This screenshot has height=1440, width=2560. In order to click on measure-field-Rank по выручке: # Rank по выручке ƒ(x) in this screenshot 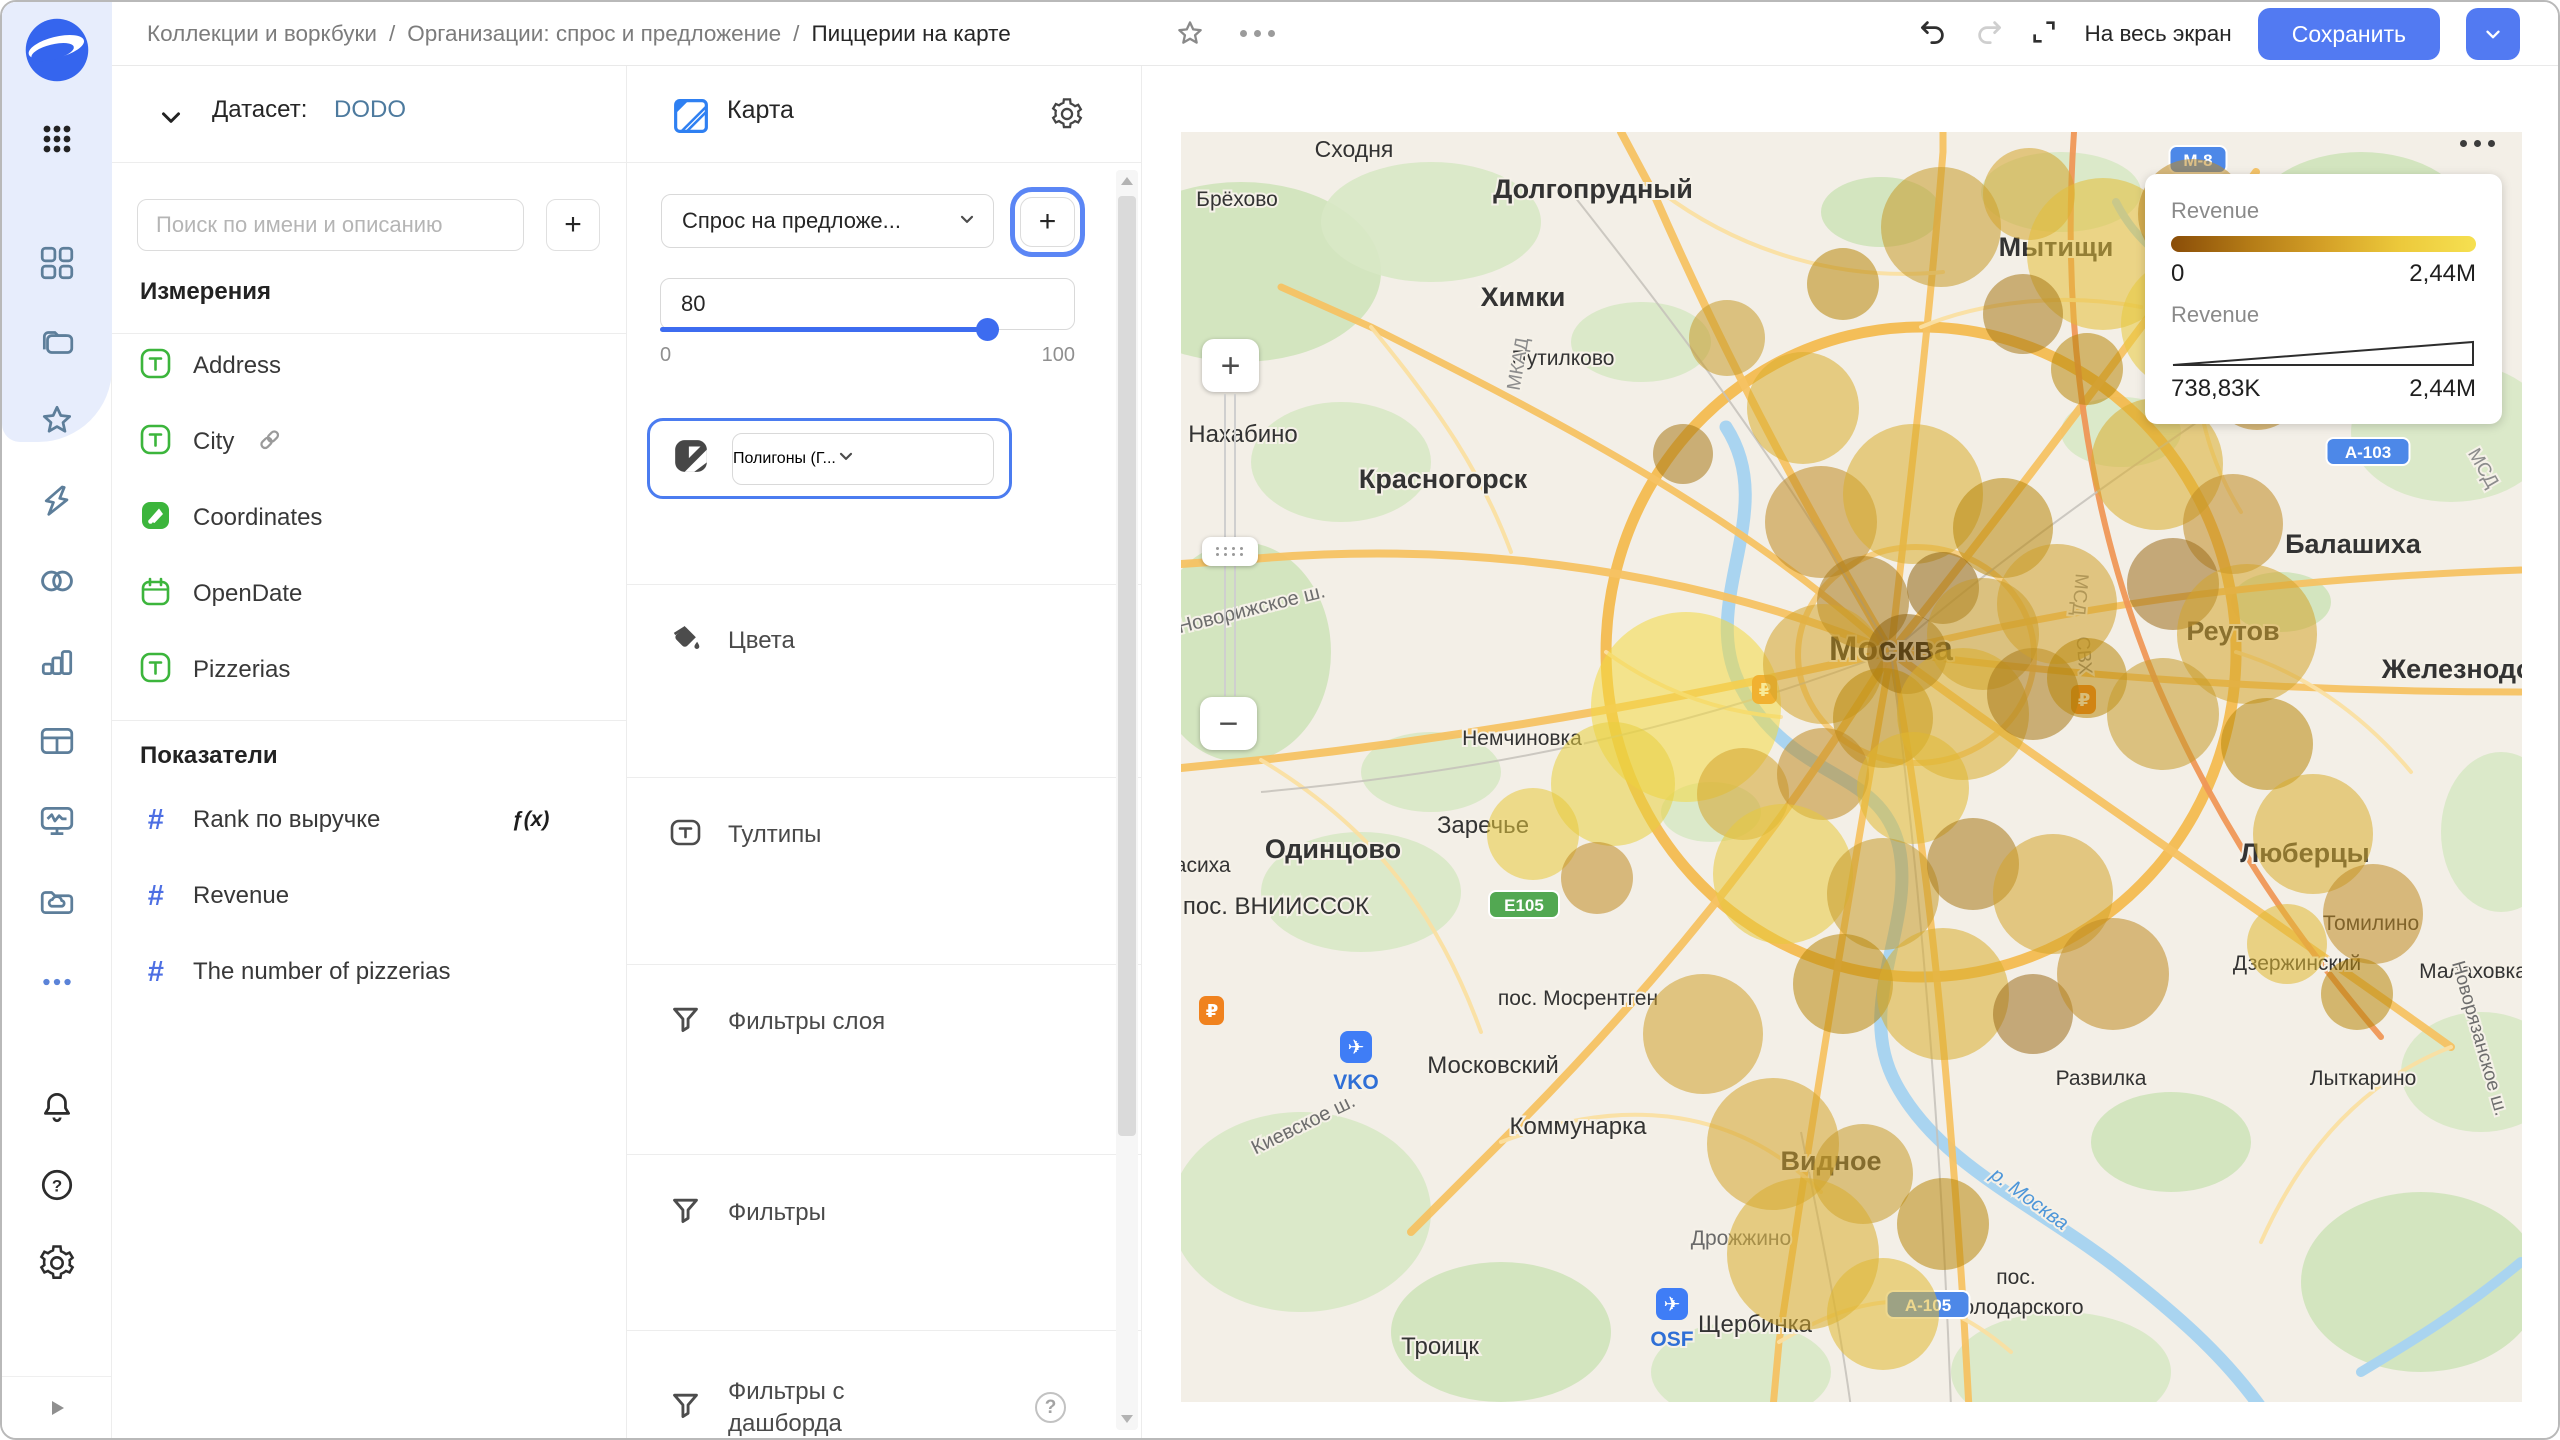, I will do `click(369, 820)`.